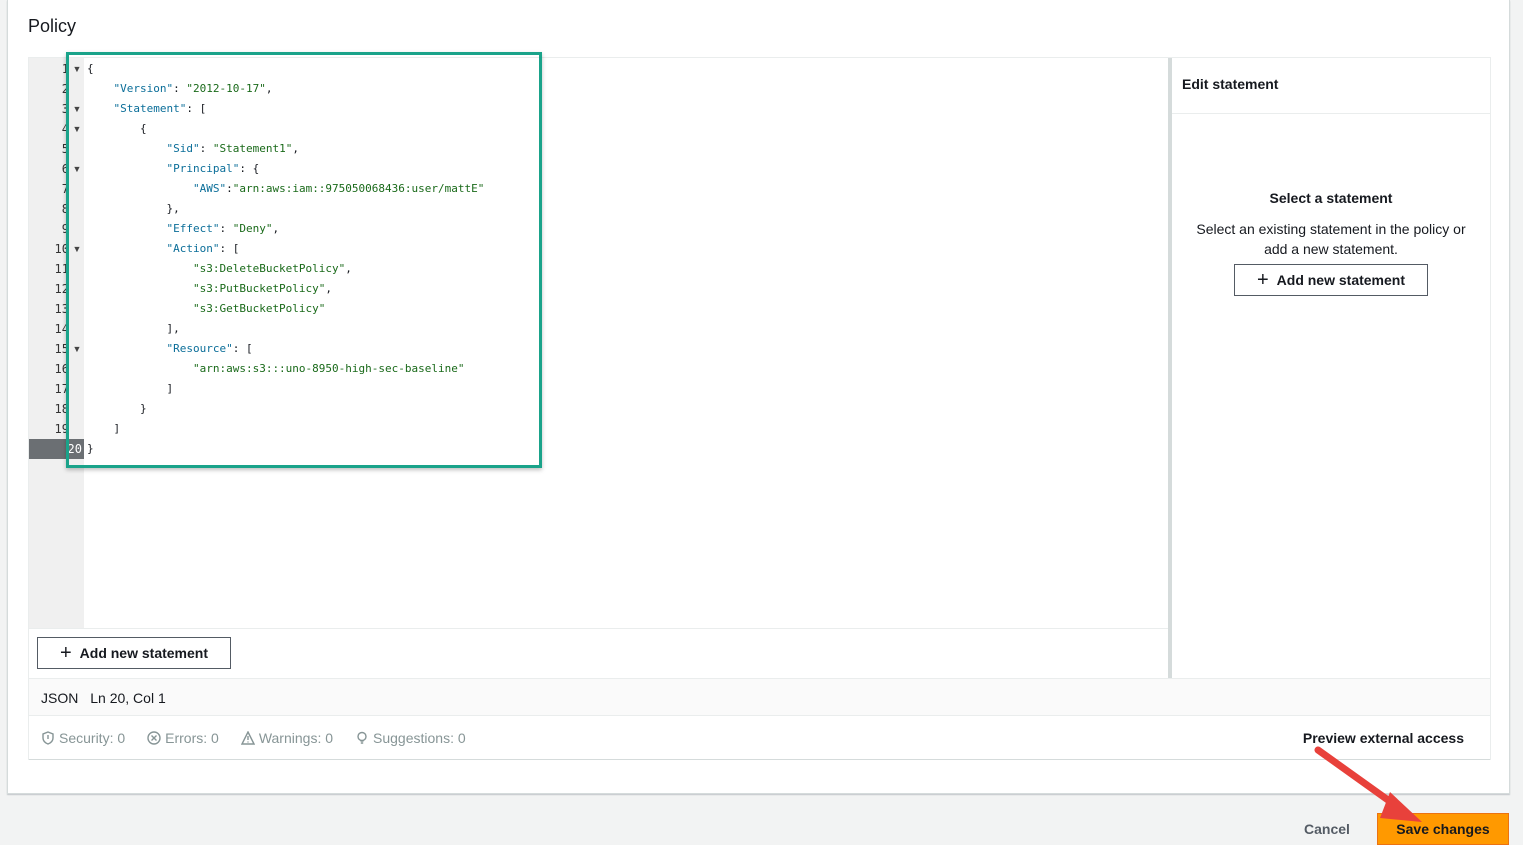  What do you see at coordinates (1331, 198) in the screenshot?
I see `select-statement-title: Select a statement` at bounding box center [1331, 198].